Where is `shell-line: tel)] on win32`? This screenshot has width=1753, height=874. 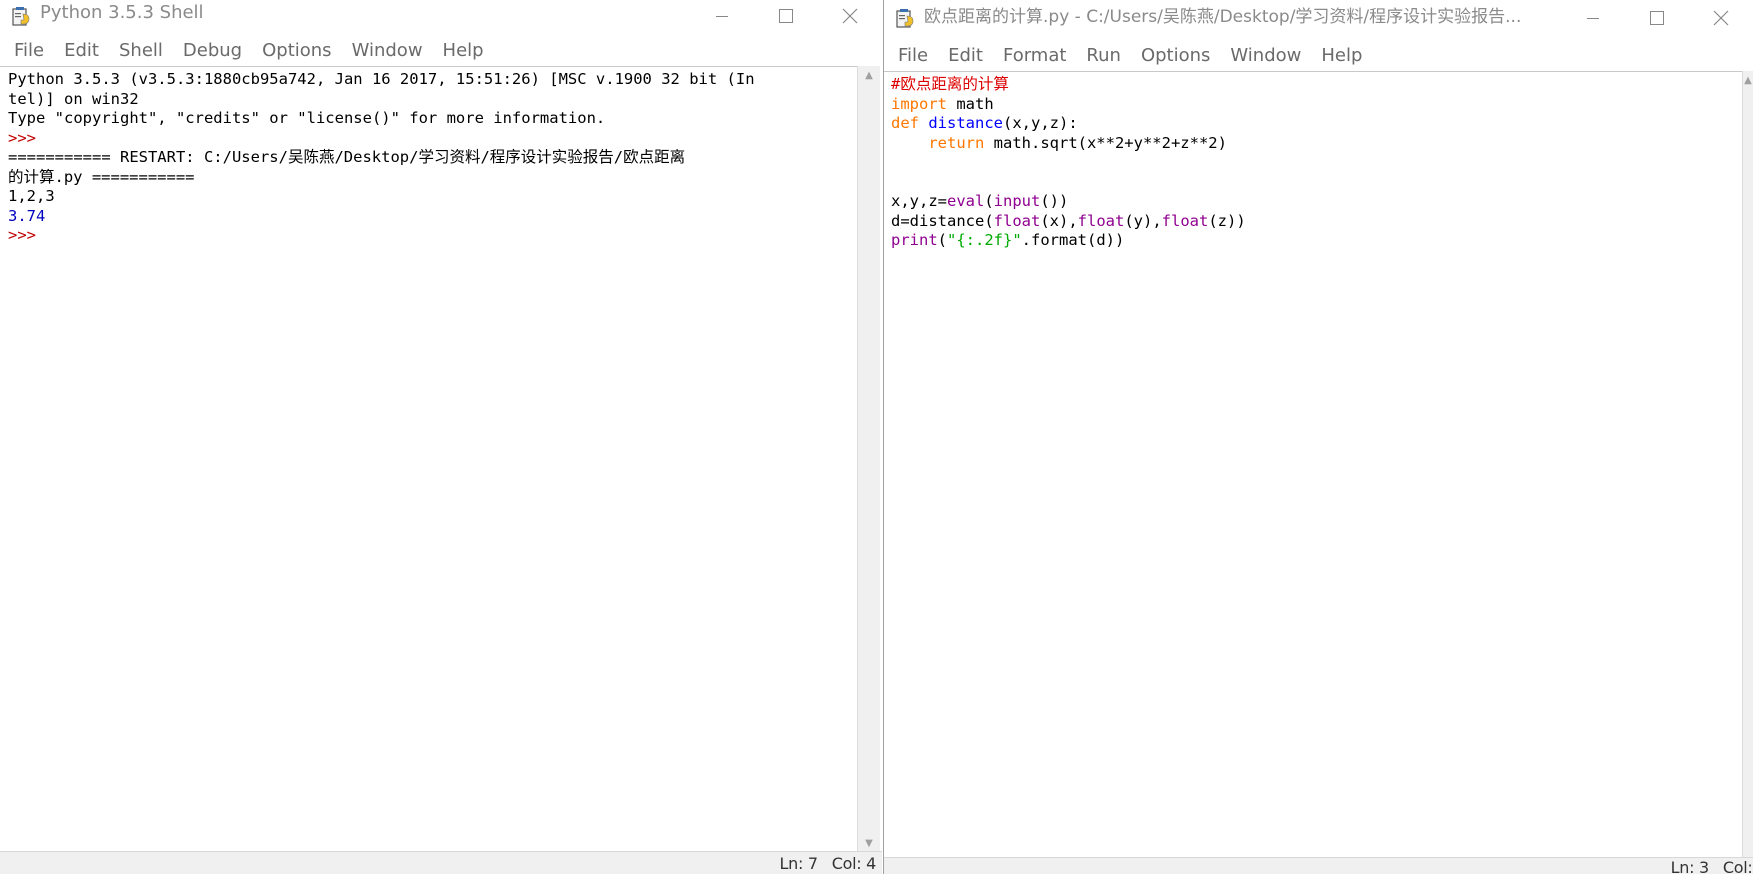 shell-line: tel)] on win32 is located at coordinates (73, 98).